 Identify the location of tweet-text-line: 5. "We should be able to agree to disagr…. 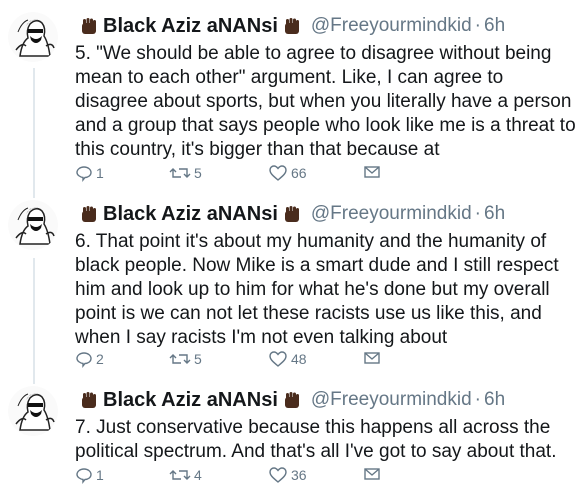
(313, 53).